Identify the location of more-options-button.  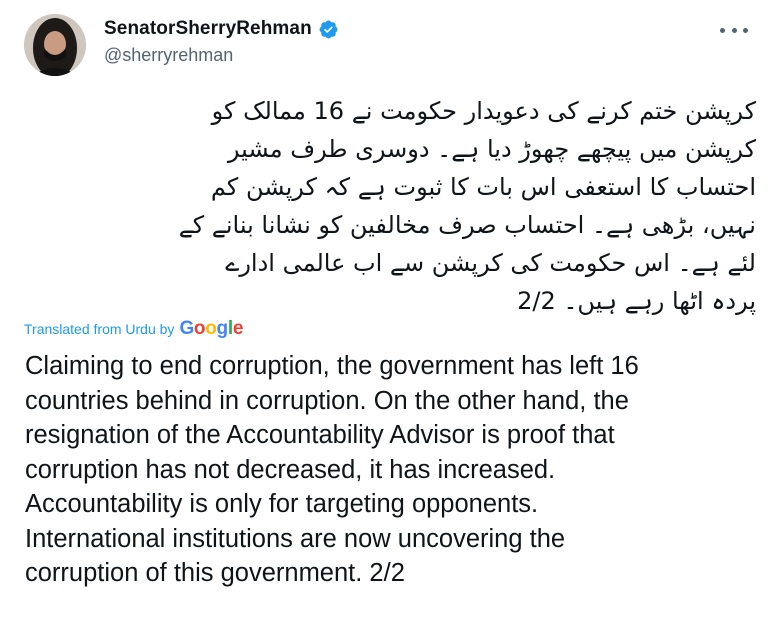
(734, 30).